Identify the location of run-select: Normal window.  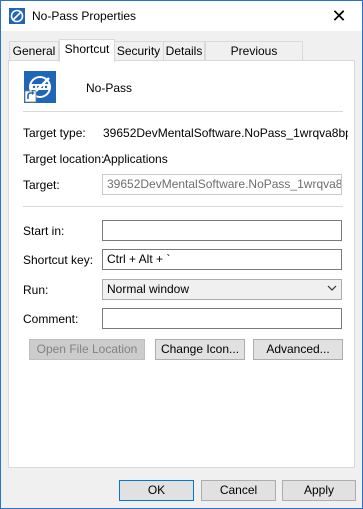
(222, 289).